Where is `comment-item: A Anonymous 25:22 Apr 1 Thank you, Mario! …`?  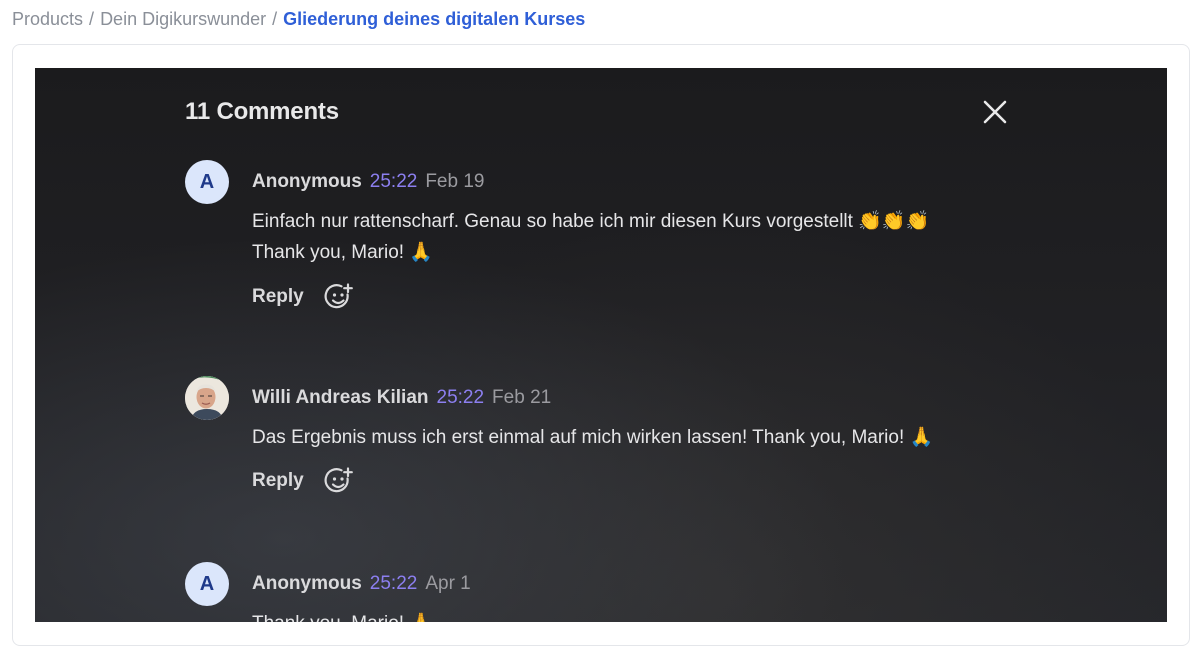 comment-item: A Anonymous 25:22 Apr 1 Thank you, Mario! … is located at coordinates (615, 592).